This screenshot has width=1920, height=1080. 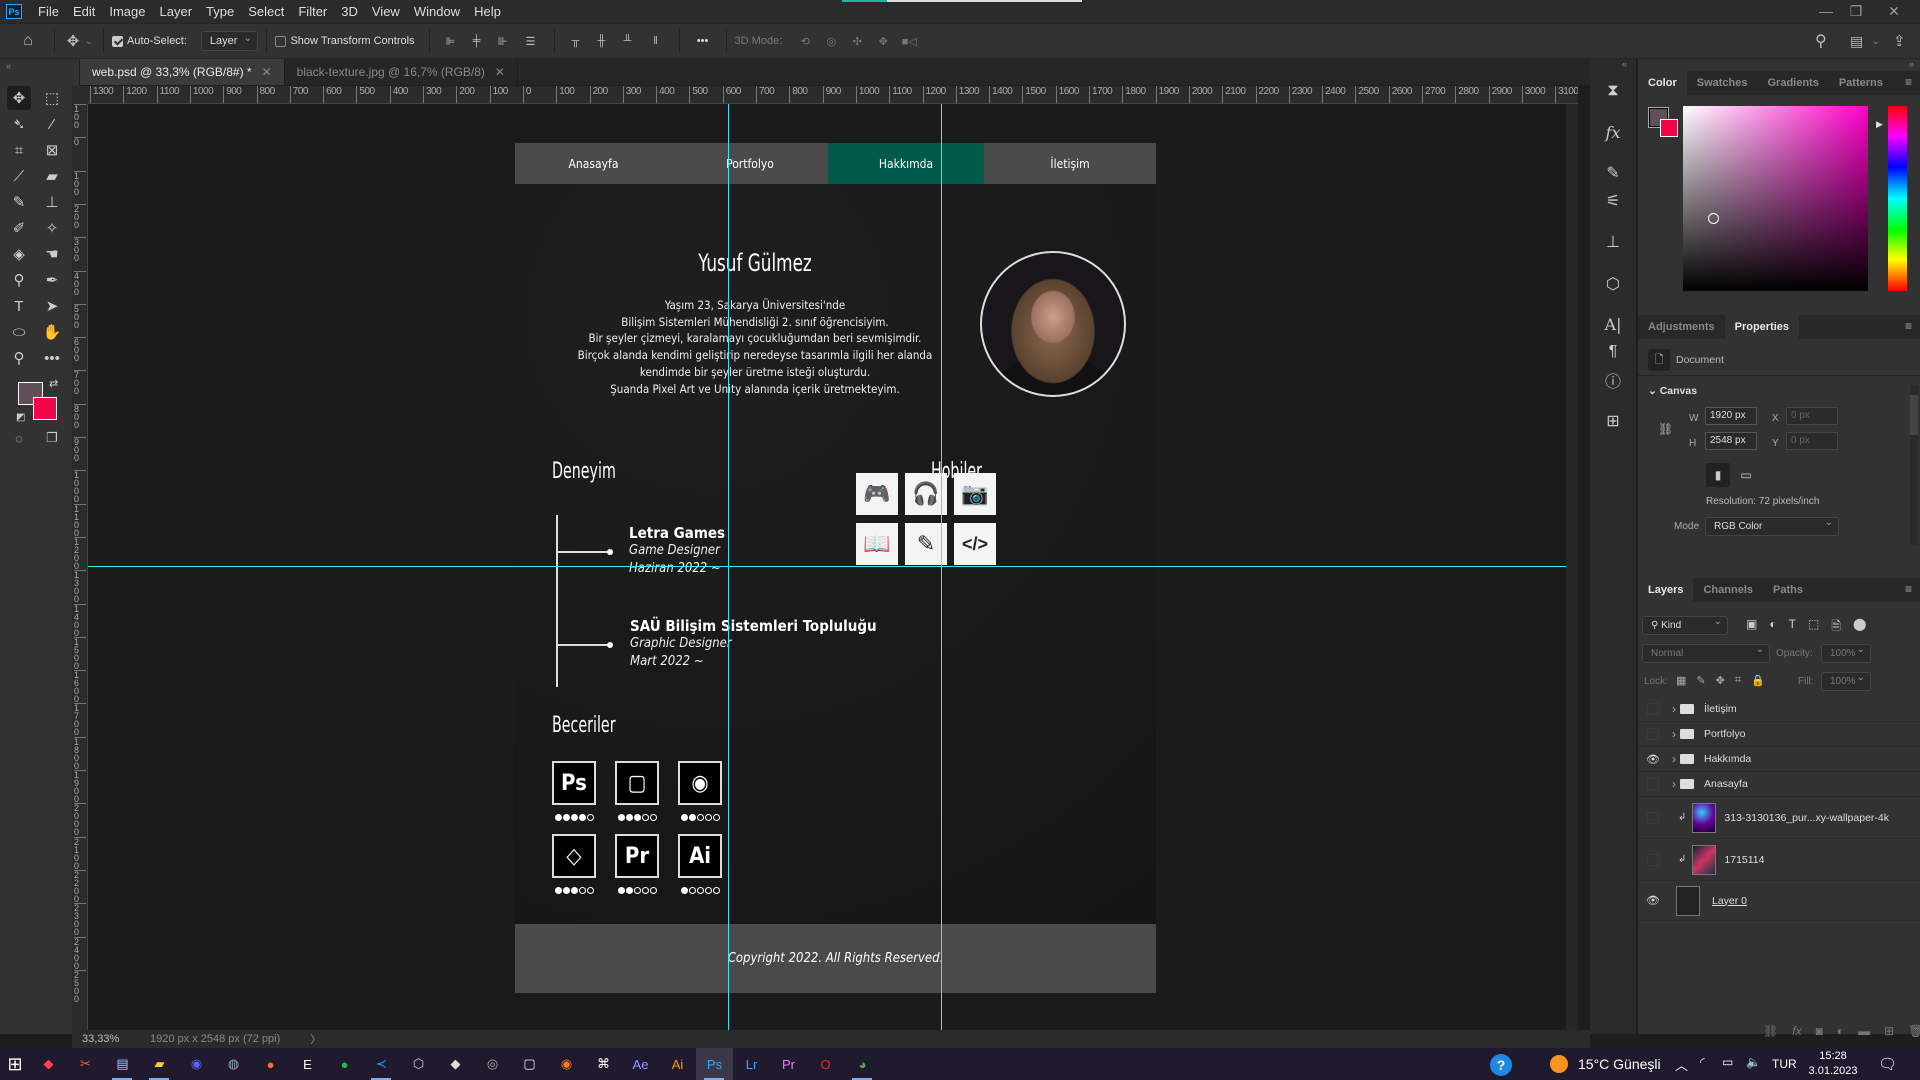 What do you see at coordinates (52, 150) in the screenshot?
I see `frame-tool: ⊠` at bounding box center [52, 150].